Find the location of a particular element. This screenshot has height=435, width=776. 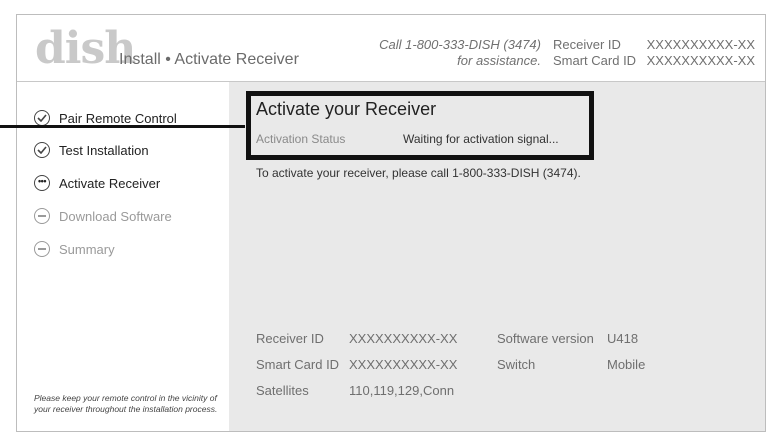

info-switch-value: Mobile is located at coordinates (626, 364).